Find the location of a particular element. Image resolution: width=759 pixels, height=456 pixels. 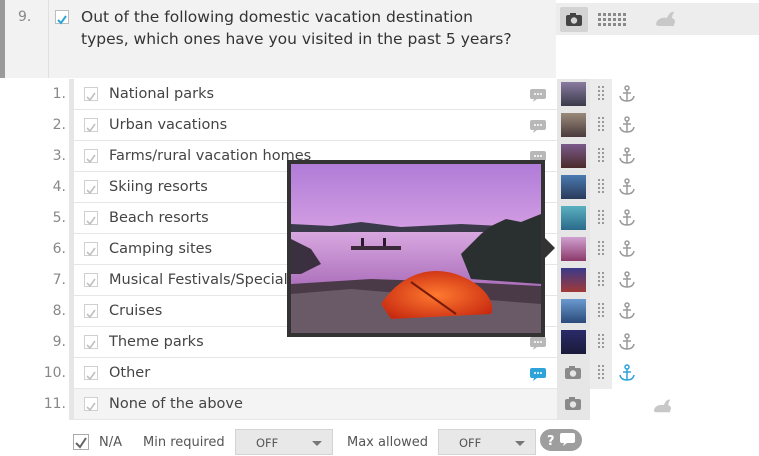

option-label: Urban vacations is located at coordinates (168, 125).